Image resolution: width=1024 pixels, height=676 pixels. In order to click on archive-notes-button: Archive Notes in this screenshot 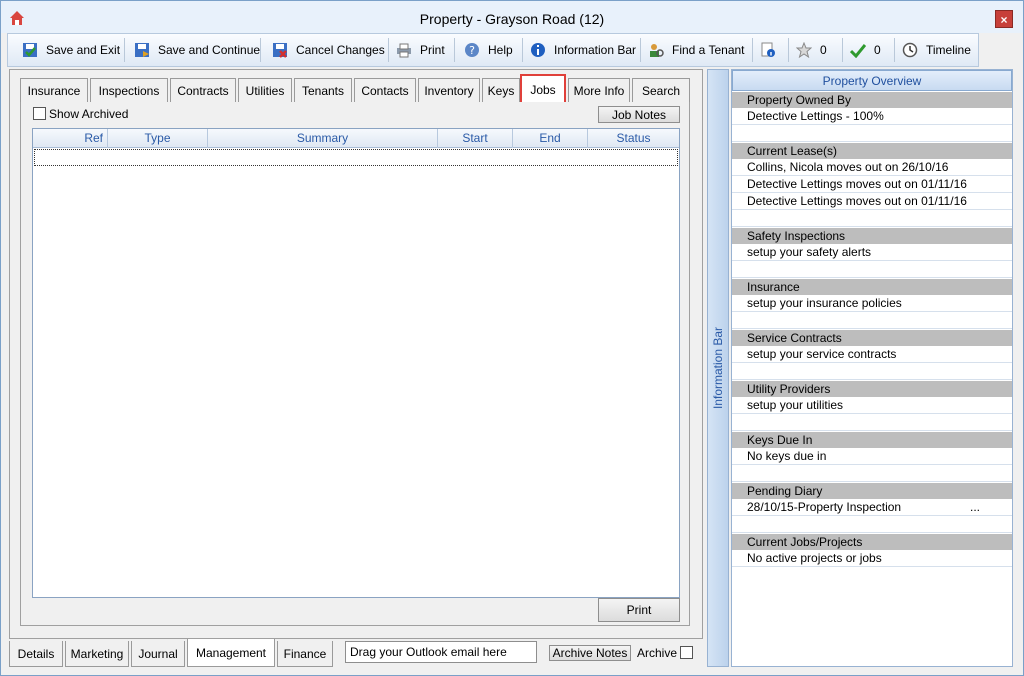, I will do `click(590, 653)`.